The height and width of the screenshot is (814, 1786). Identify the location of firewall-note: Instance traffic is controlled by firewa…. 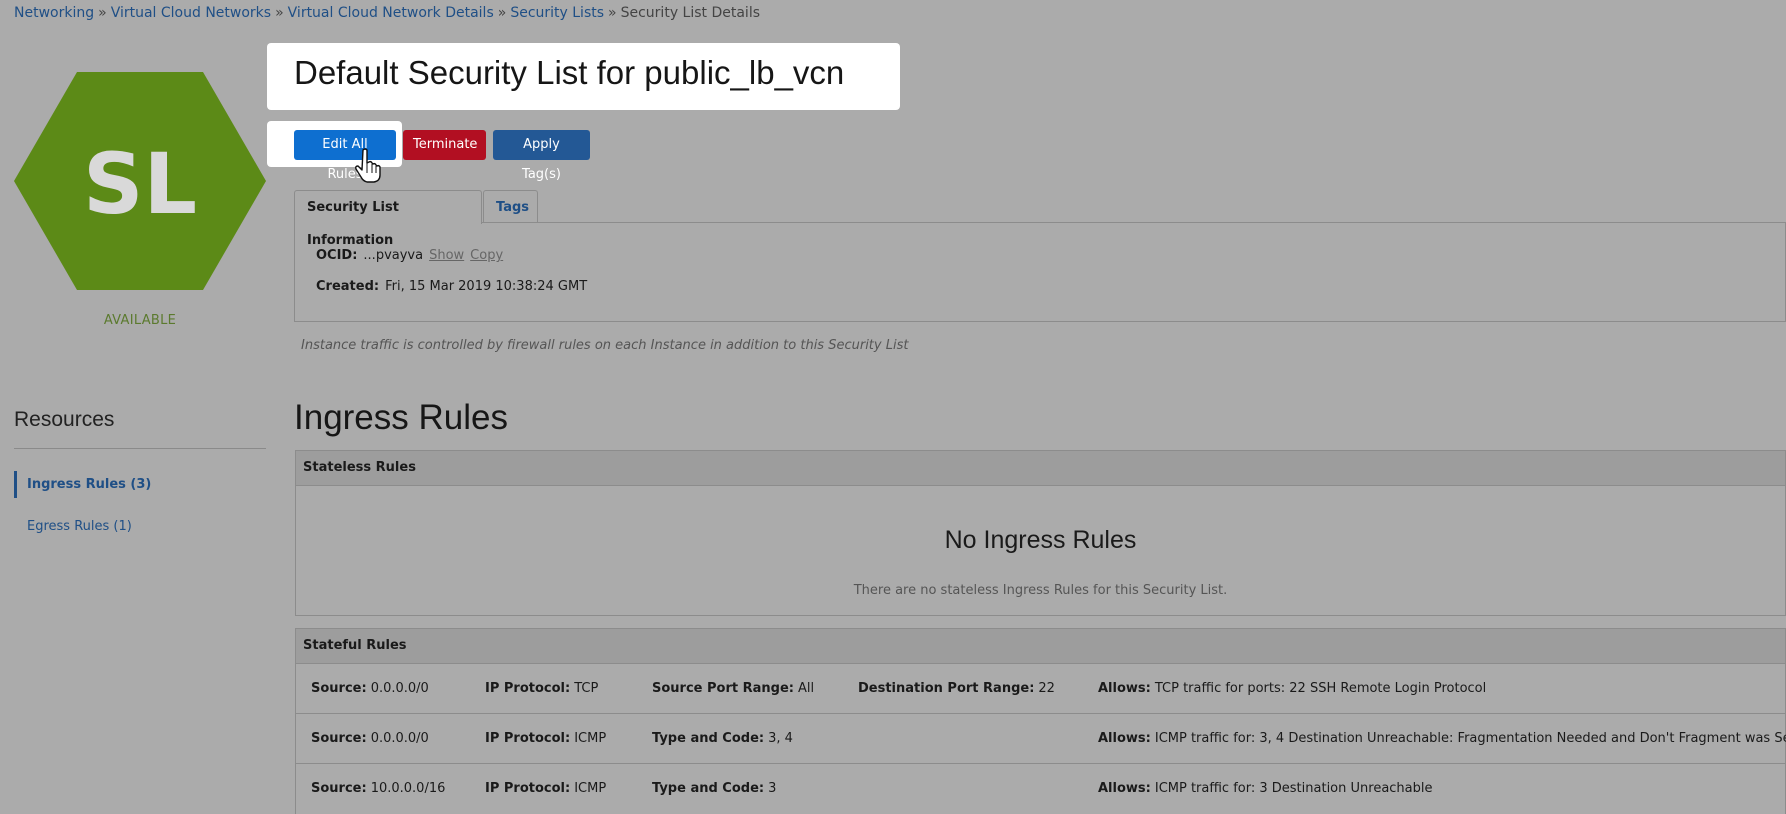
(605, 345).